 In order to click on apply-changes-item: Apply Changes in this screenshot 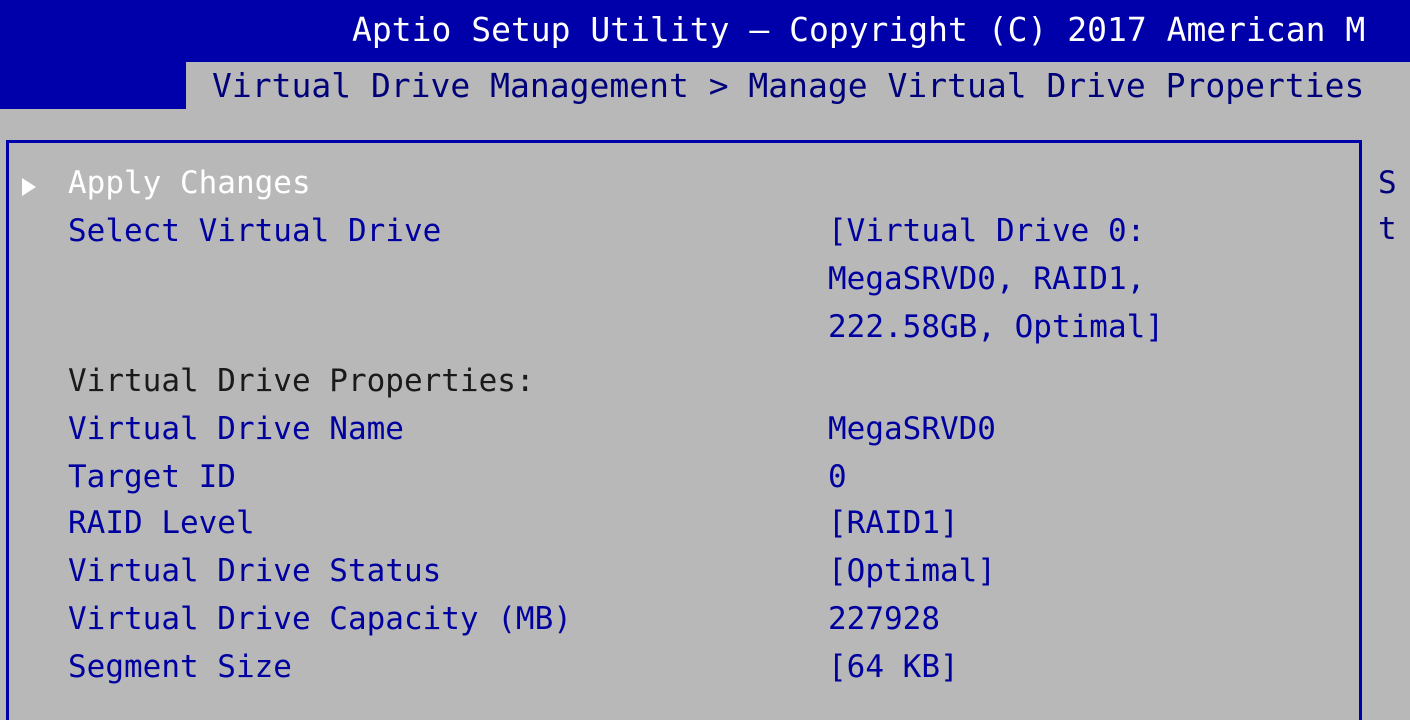, I will do `click(189, 183)`.